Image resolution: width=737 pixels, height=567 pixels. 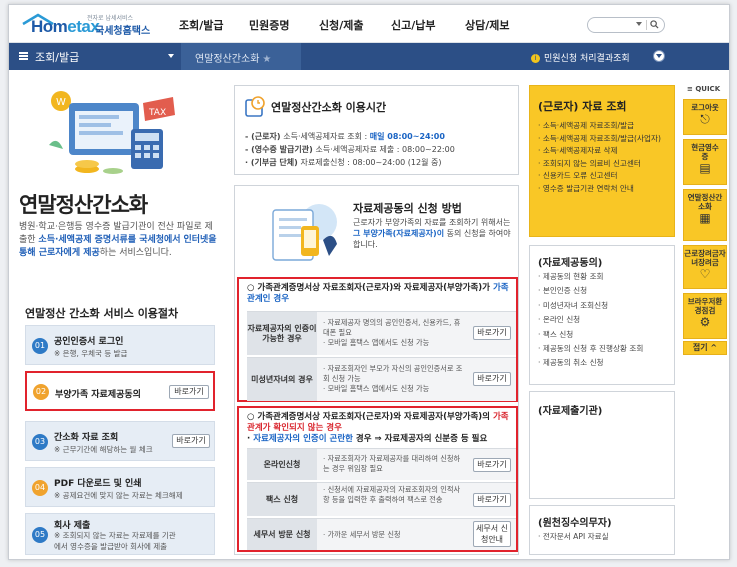 I want to click on row-text: · 가까운 세무서 방문 신청, so click(x=362, y=534).